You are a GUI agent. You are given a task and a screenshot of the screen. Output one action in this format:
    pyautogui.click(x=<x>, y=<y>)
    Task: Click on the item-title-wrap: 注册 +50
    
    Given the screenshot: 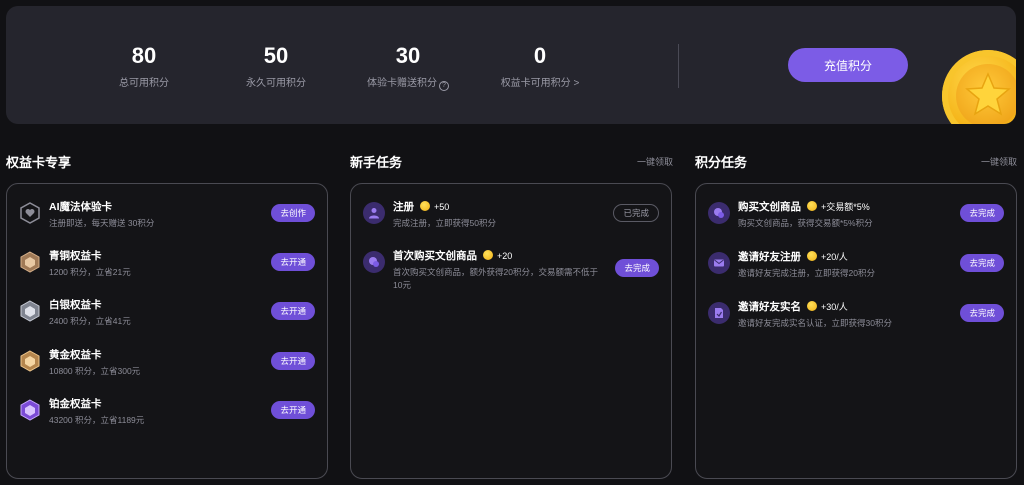 What is the action you would take?
    pyautogui.click(x=421, y=207)
    